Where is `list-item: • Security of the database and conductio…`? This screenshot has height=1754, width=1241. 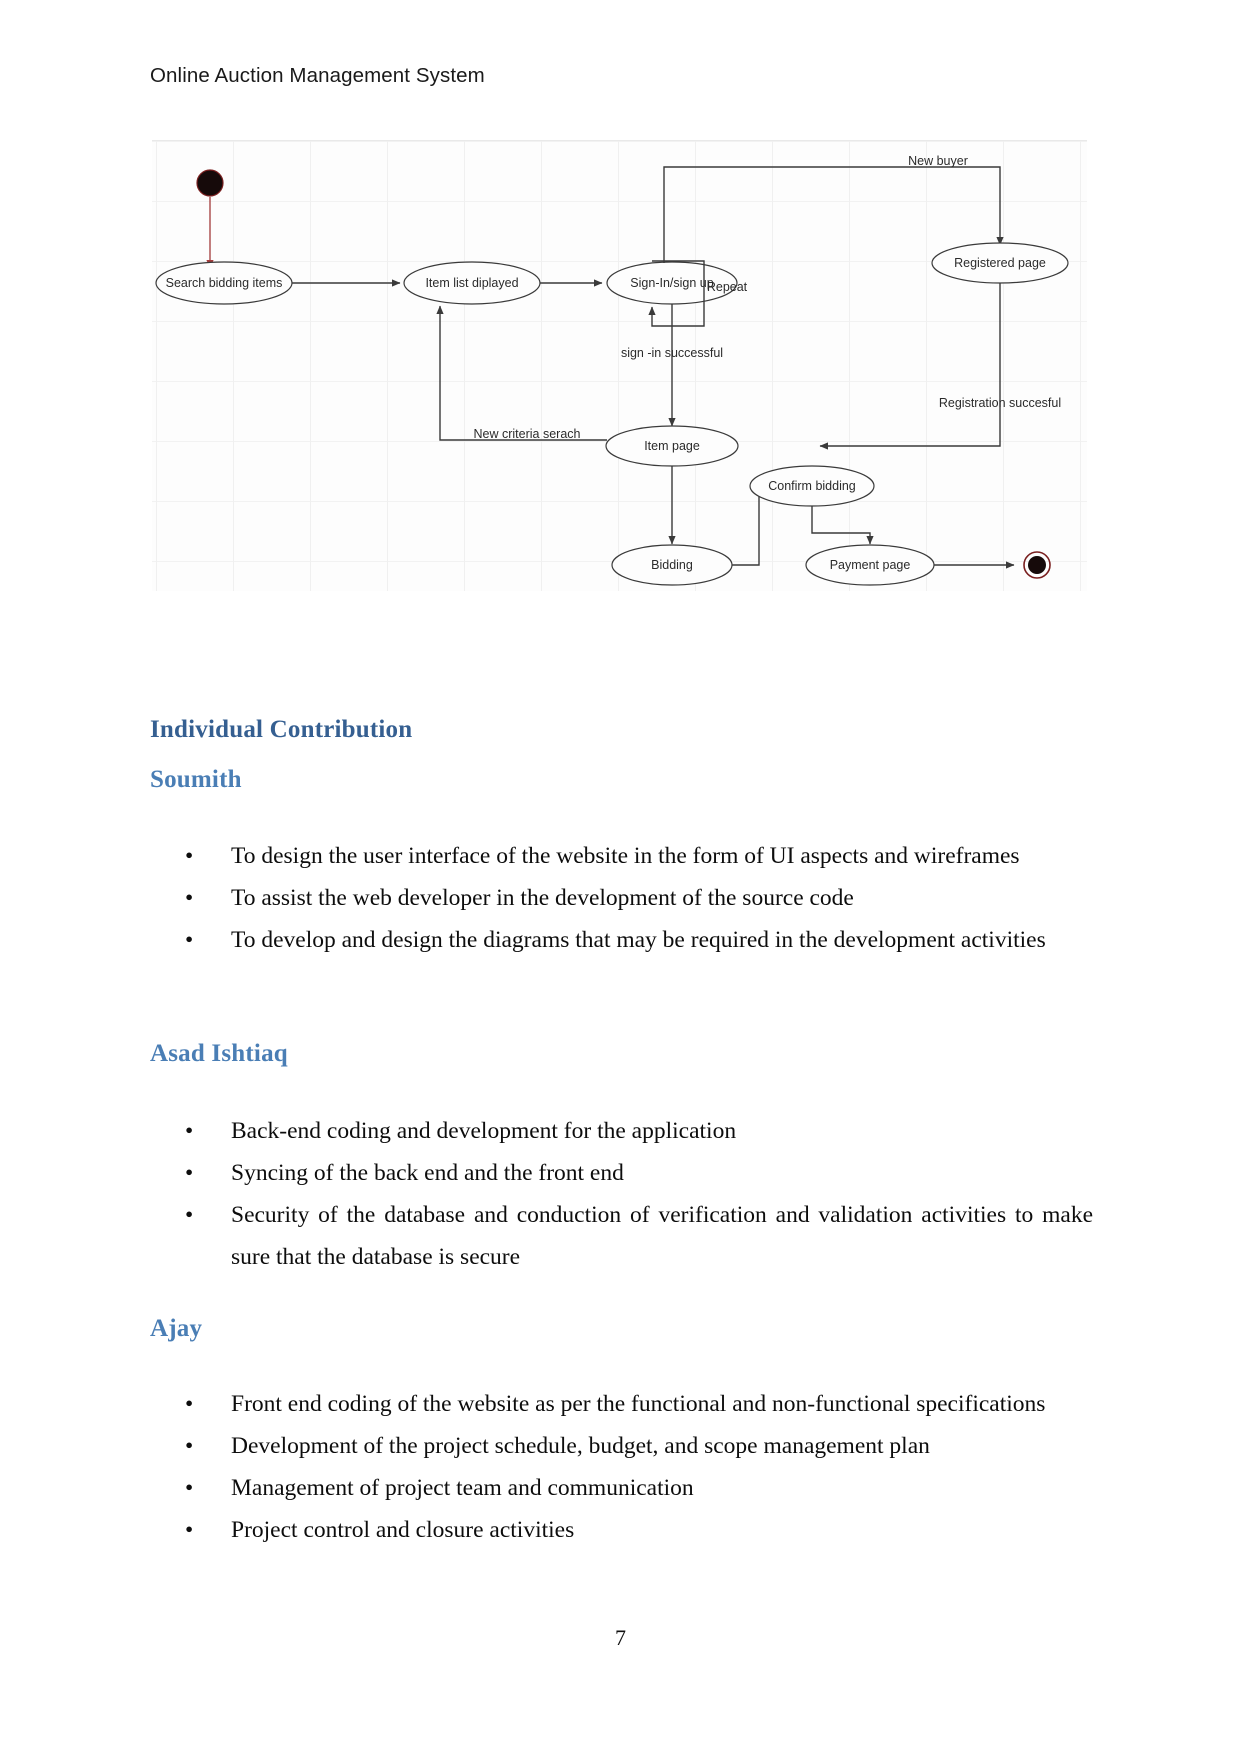 list-item: • Security of the database and conductio… is located at coordinates (621, 1236).